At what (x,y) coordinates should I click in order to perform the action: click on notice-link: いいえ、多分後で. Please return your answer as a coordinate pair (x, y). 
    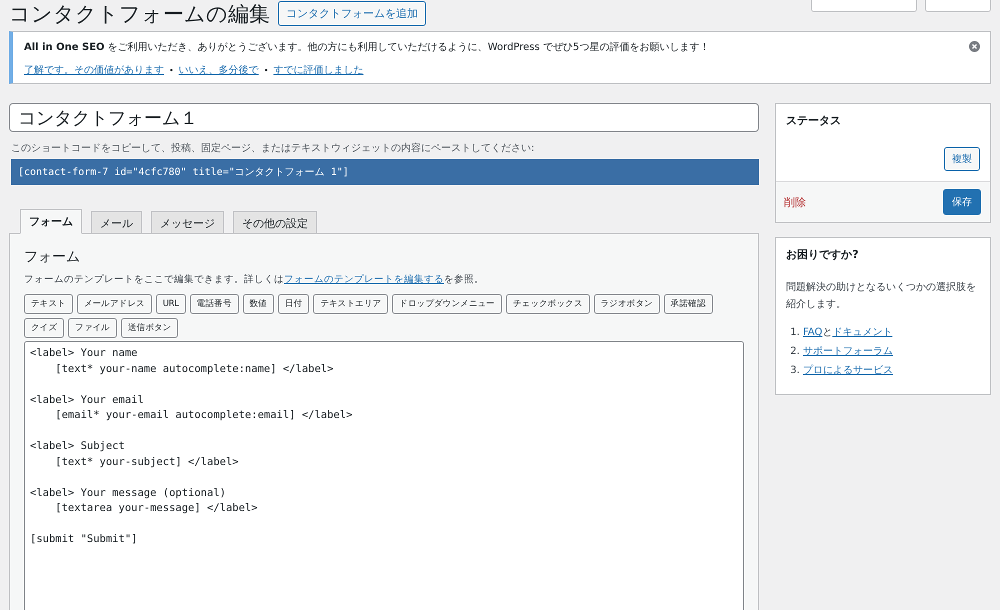
    Looking at the image, I should click on (218, 70).